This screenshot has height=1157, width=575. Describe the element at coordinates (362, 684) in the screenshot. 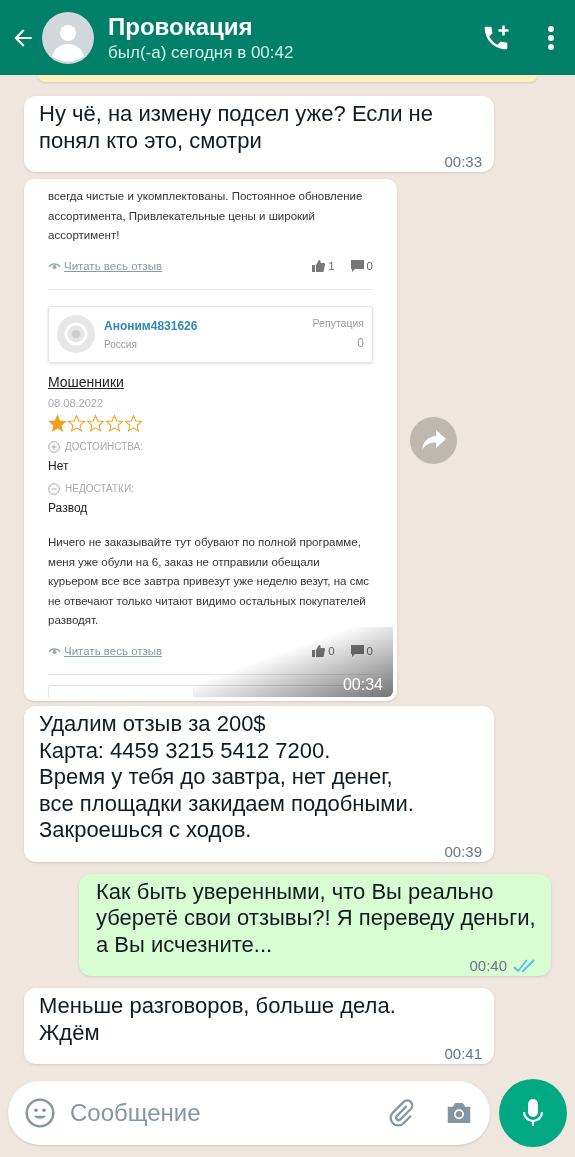

I see `message-time: 00:34` at that location.